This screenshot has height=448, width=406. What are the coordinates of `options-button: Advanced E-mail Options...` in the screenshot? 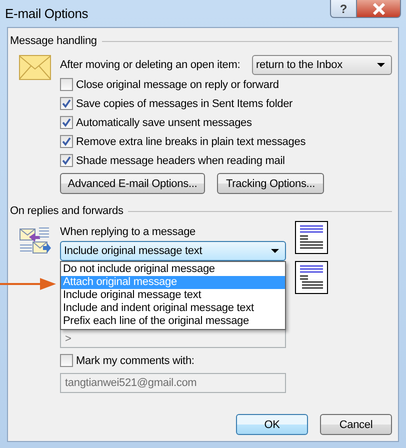 It's located at (132, 183).